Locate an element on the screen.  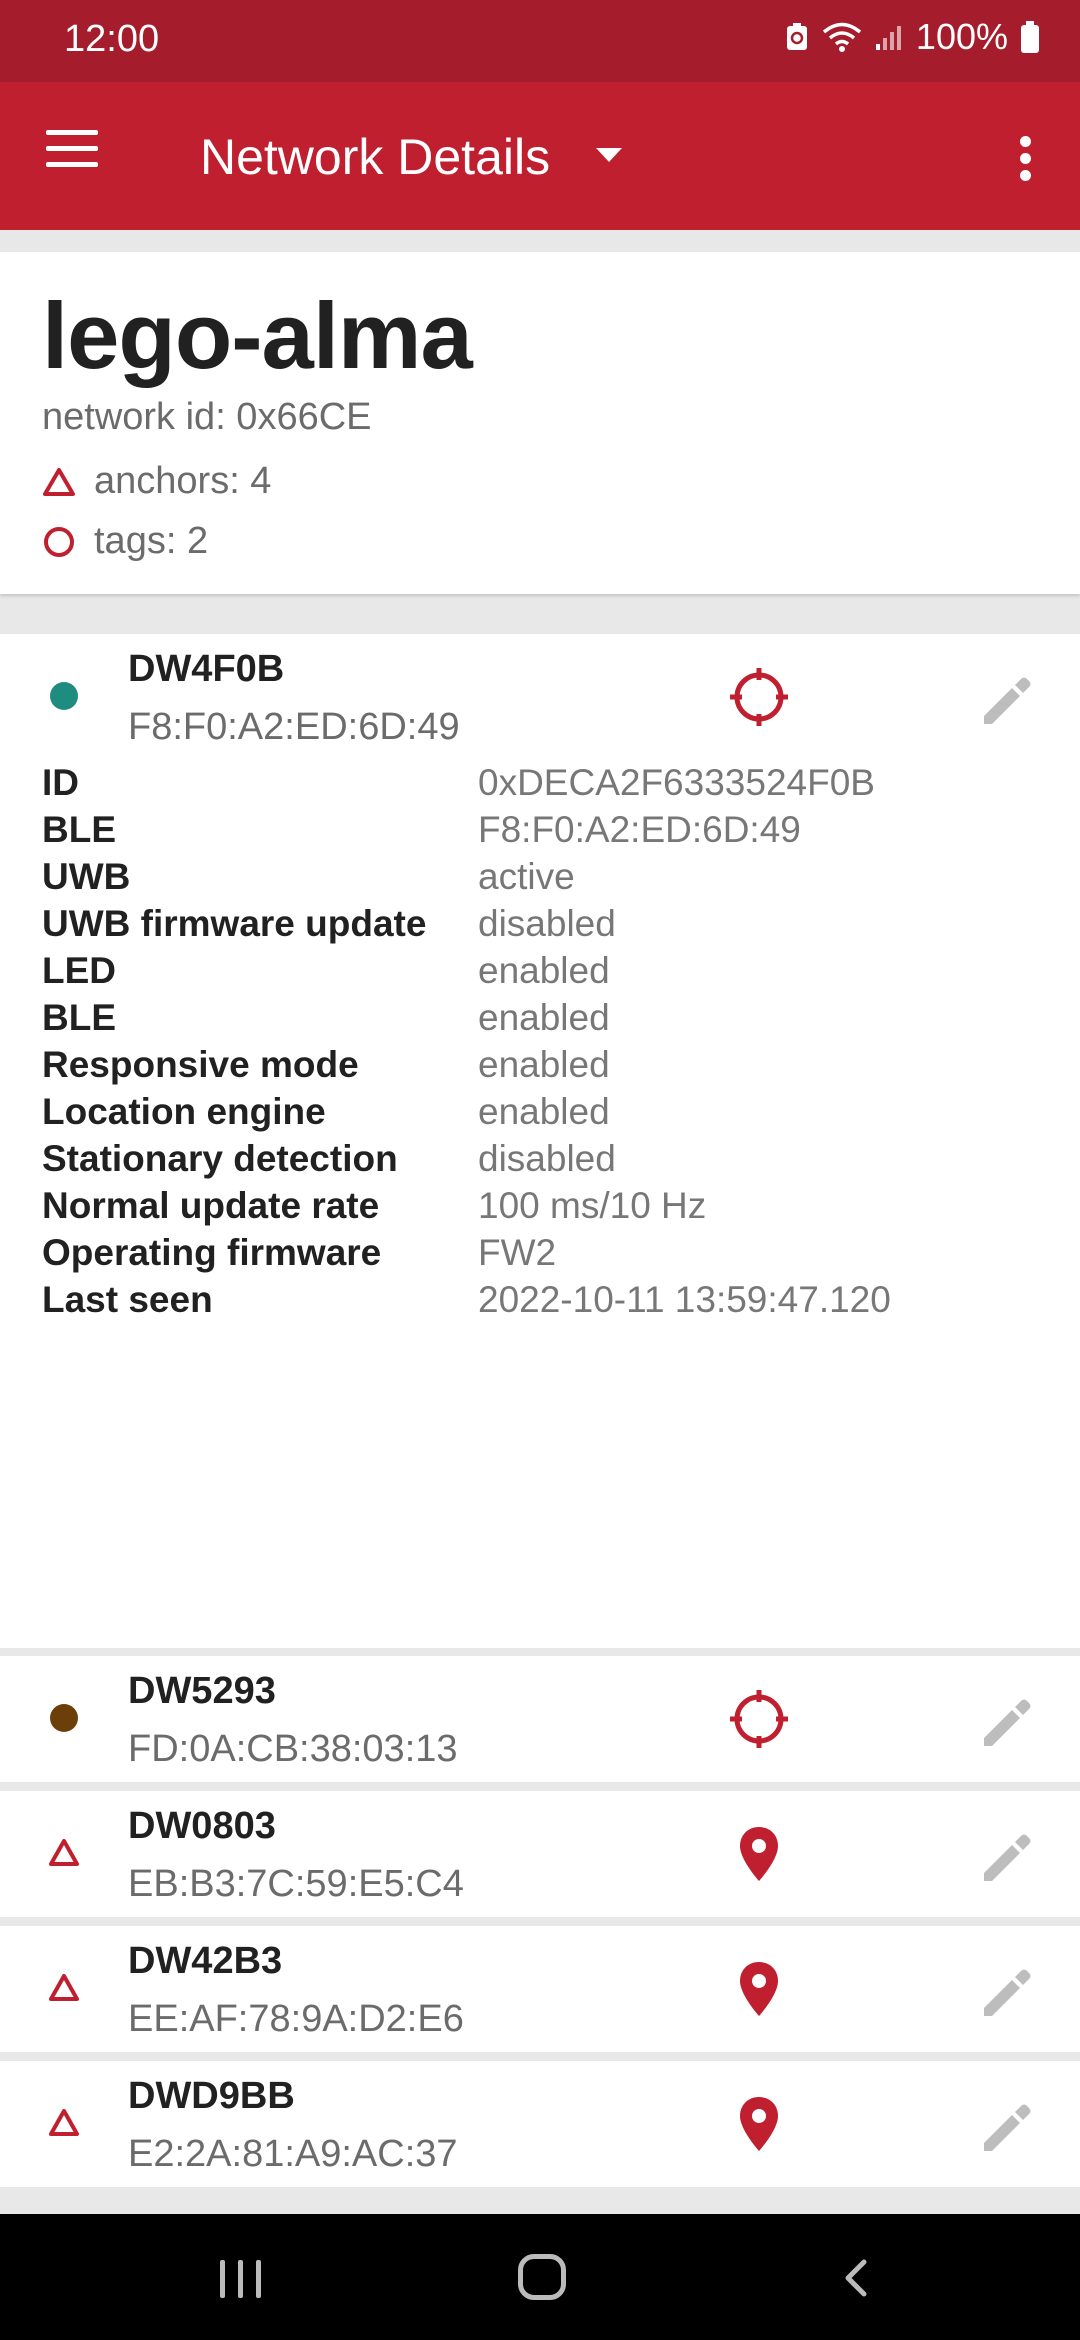
battery-percent: 100% is located at coordinates (961, 36).